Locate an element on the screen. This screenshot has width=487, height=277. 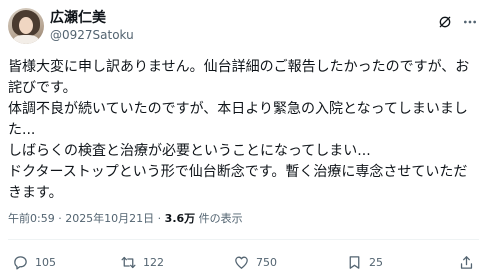
action-bar: 105 122 750 25 is located at coordinates (243, 262).